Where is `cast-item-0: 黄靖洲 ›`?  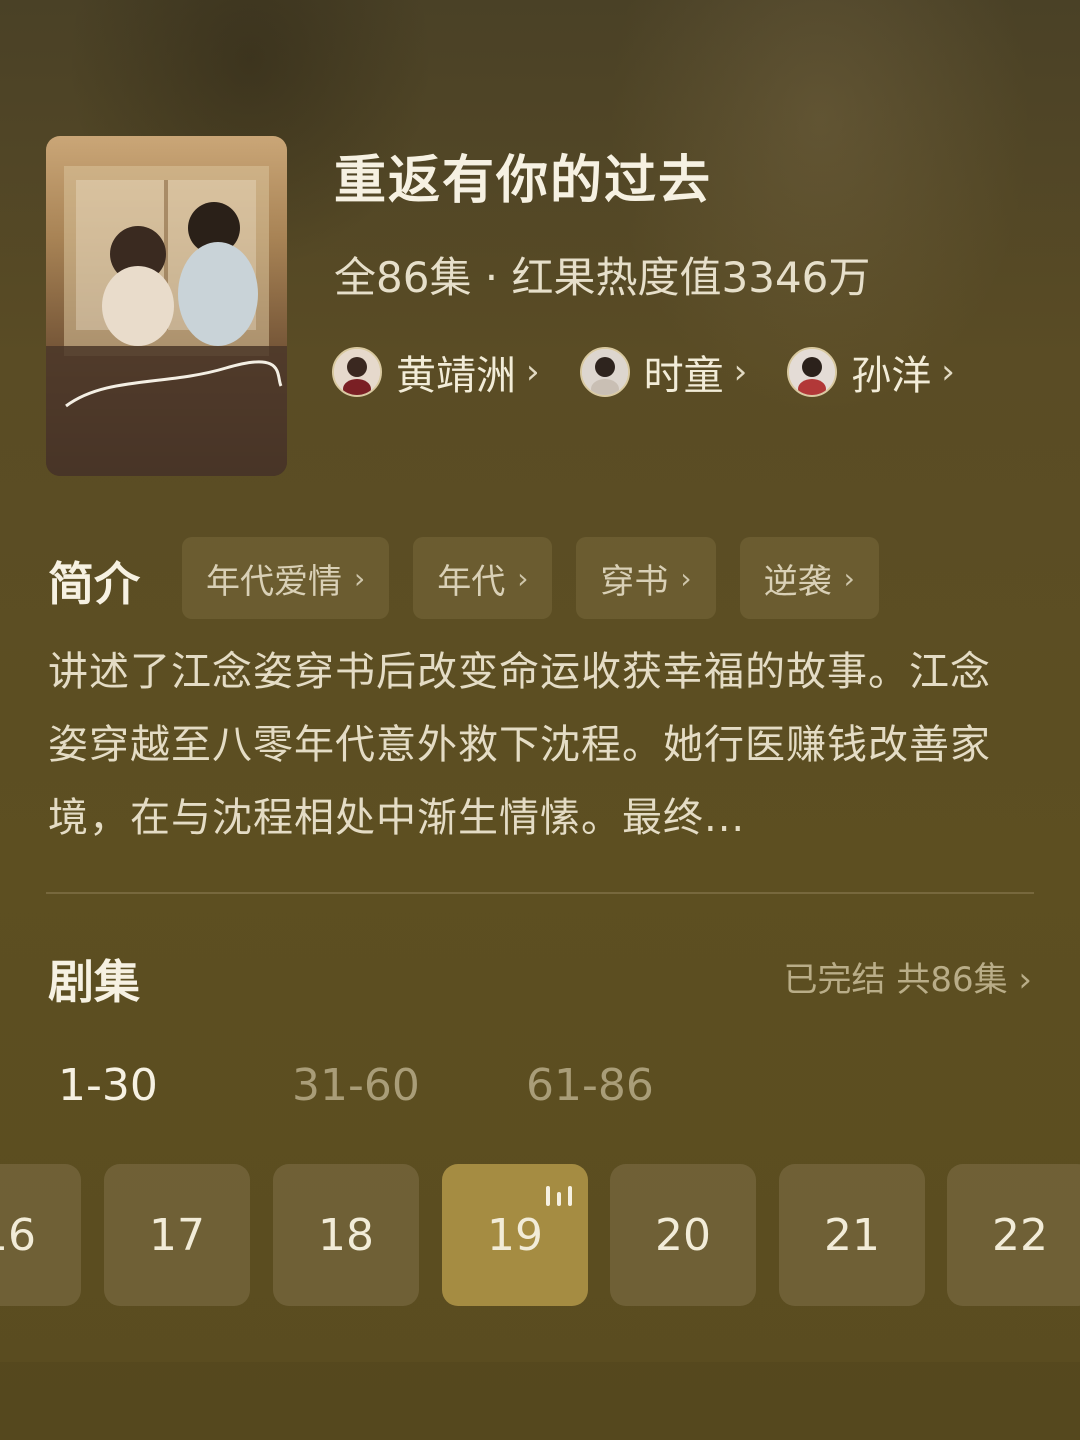 cast-item-0: 黄靖洲 › is located at coordinates (436, 372).